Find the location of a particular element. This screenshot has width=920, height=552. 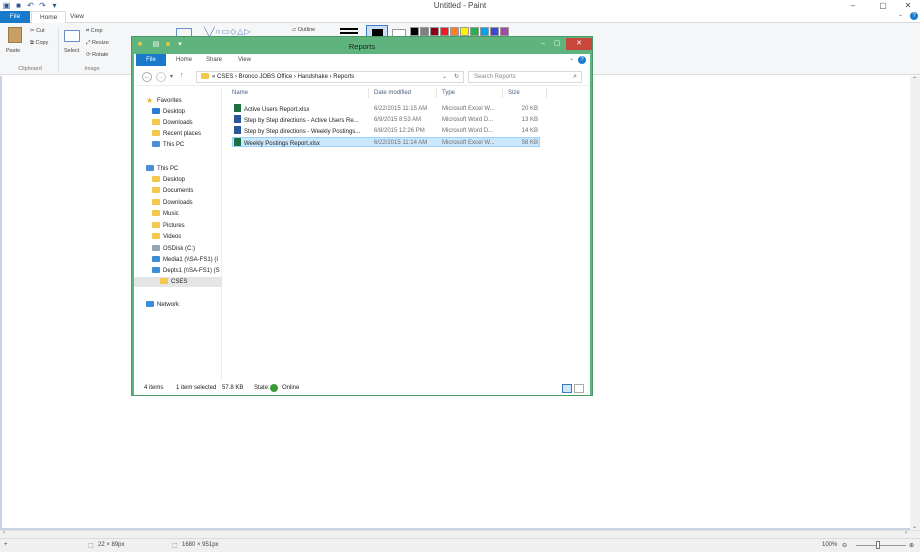

resize-label: Resize is located at coordinates (100, 43).